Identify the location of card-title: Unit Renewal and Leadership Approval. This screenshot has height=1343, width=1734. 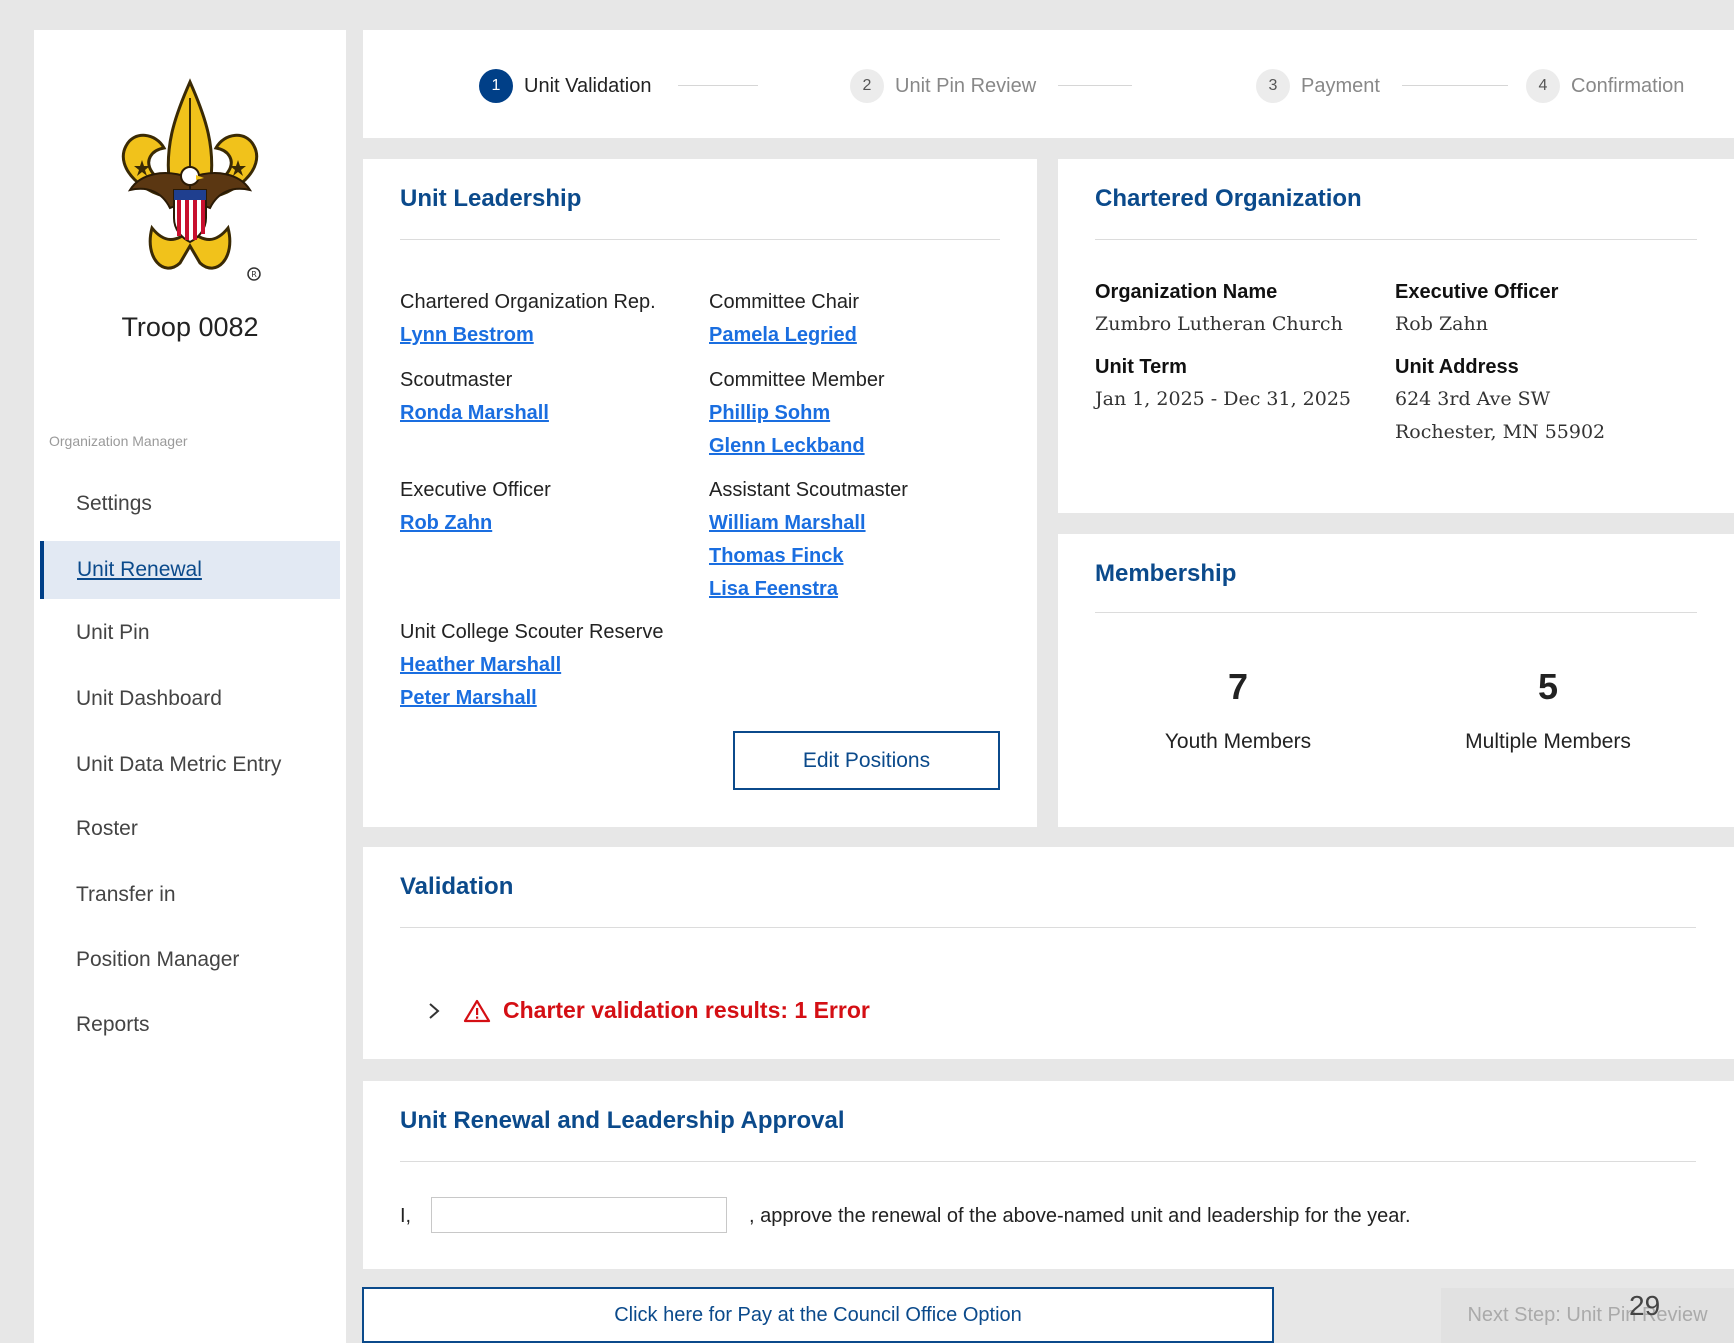
(622, 1120).